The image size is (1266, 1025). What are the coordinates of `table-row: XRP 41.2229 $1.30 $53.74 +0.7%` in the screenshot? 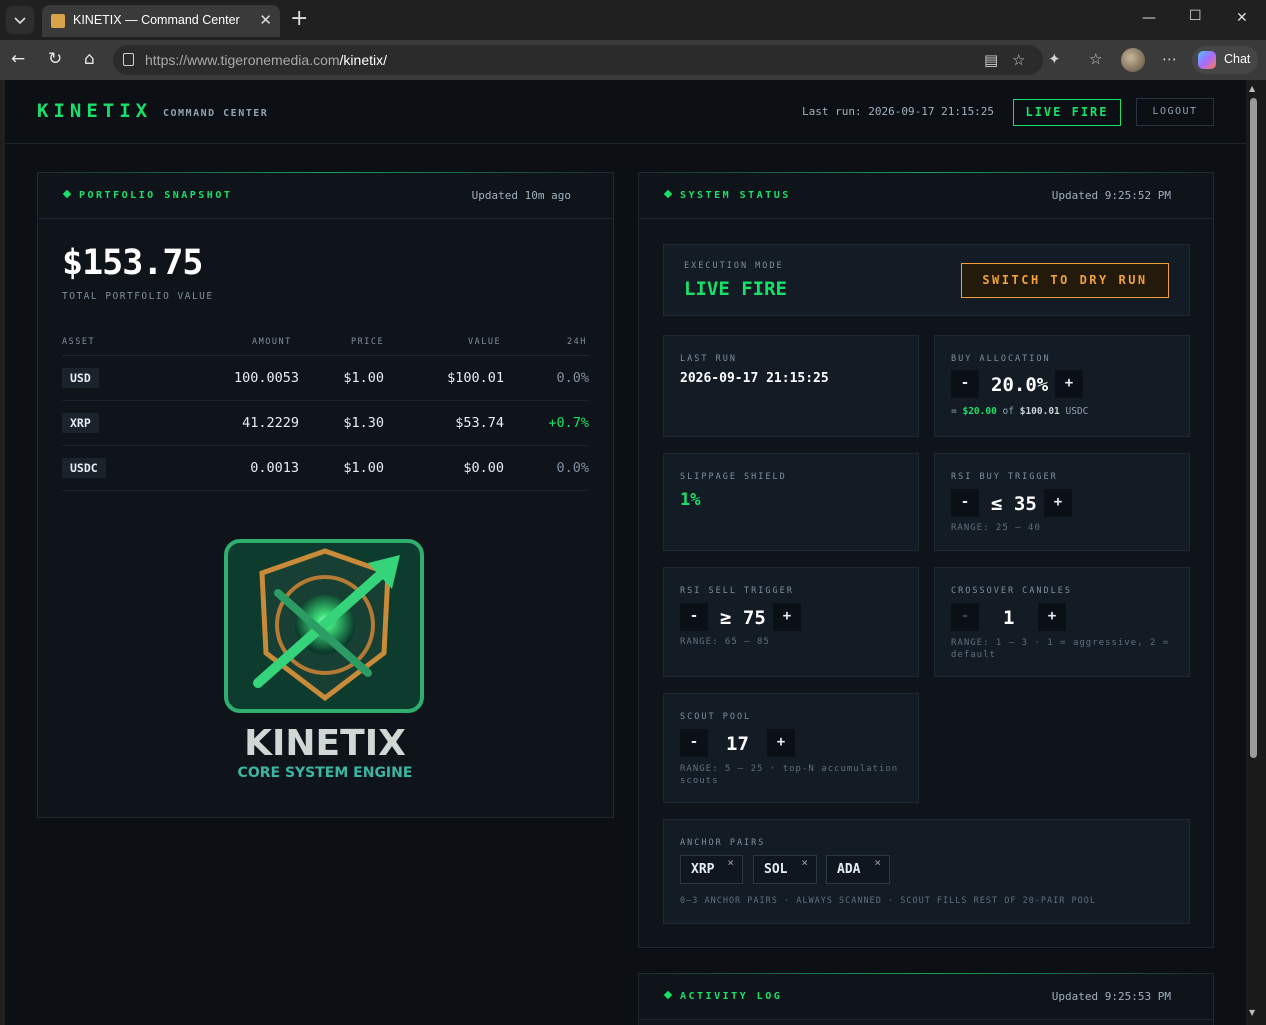 It's located at (325, 423).